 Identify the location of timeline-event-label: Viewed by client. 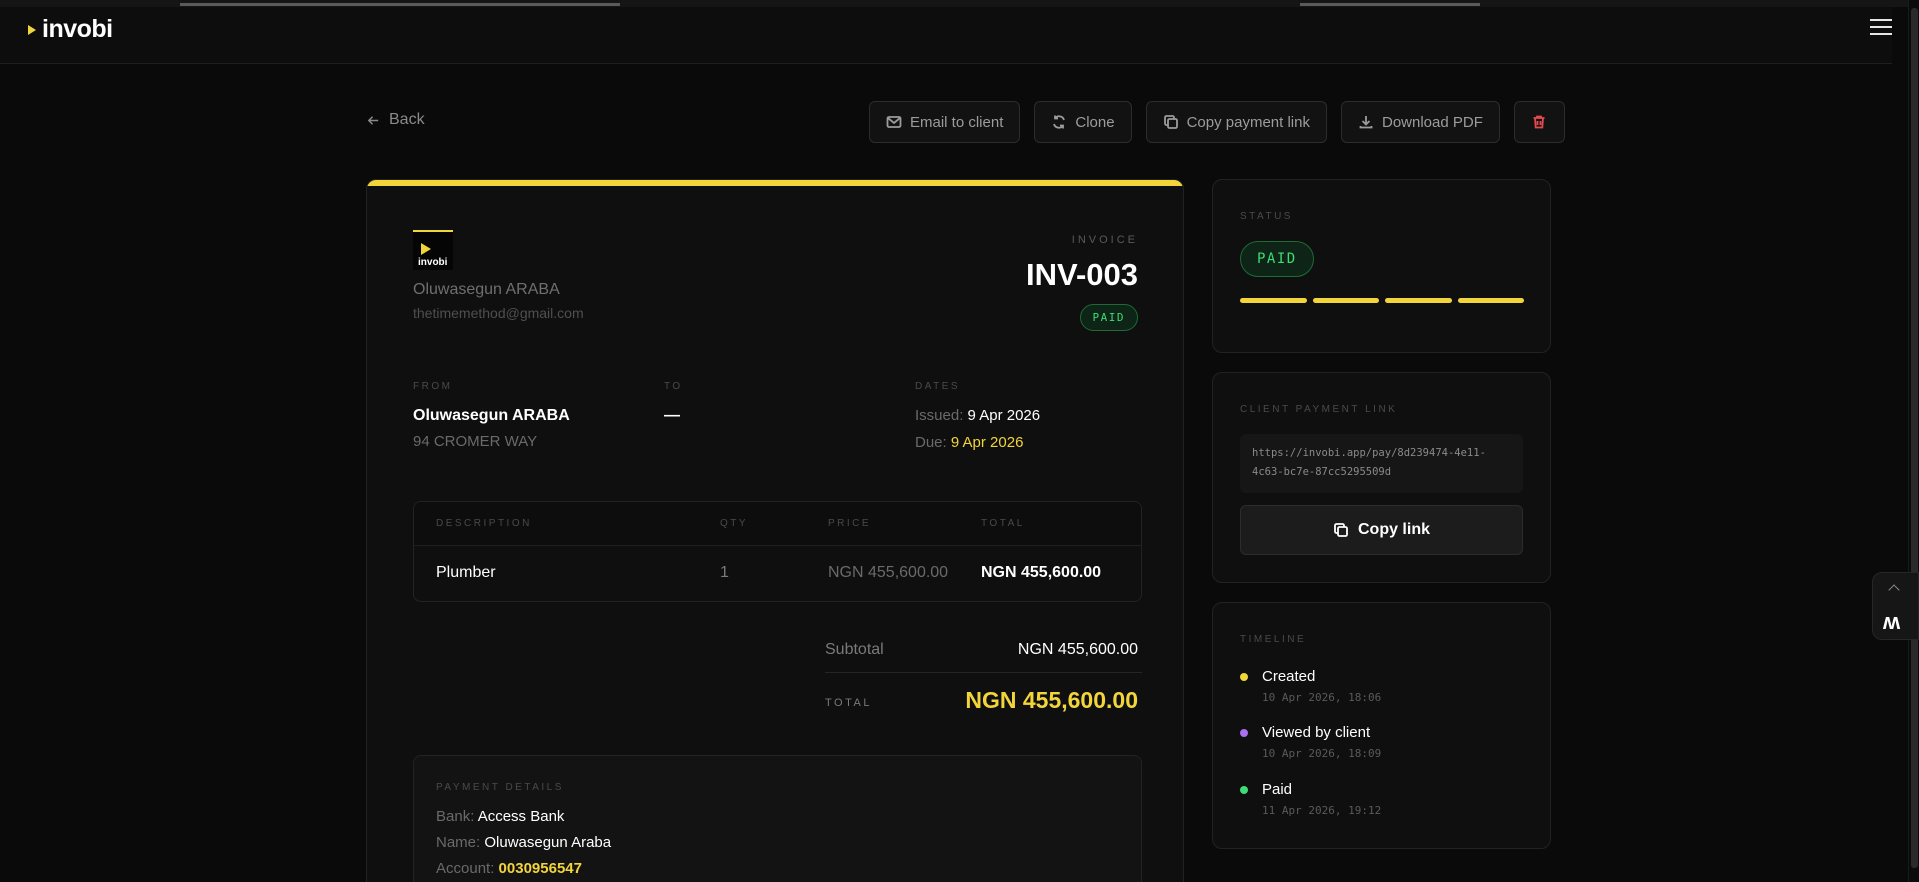
(1316, 732).